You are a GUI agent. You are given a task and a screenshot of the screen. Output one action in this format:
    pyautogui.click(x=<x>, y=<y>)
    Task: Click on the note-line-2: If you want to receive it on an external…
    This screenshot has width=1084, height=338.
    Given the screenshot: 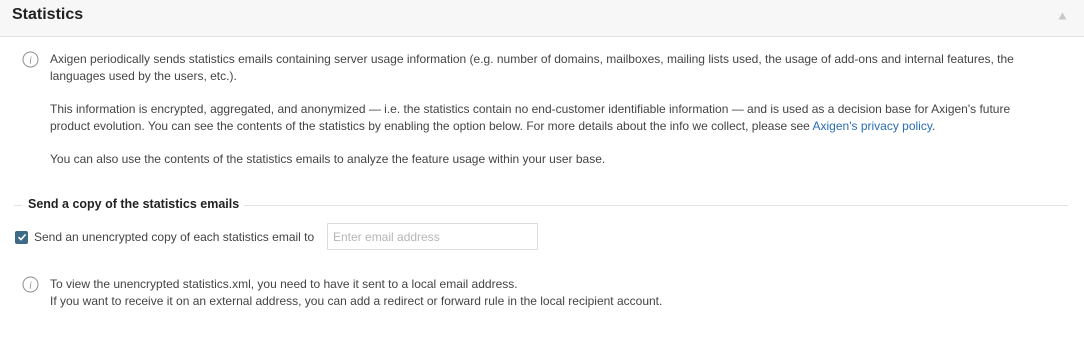 What is the action you would take?
    pyautogui.click(x=356, y=301)
    